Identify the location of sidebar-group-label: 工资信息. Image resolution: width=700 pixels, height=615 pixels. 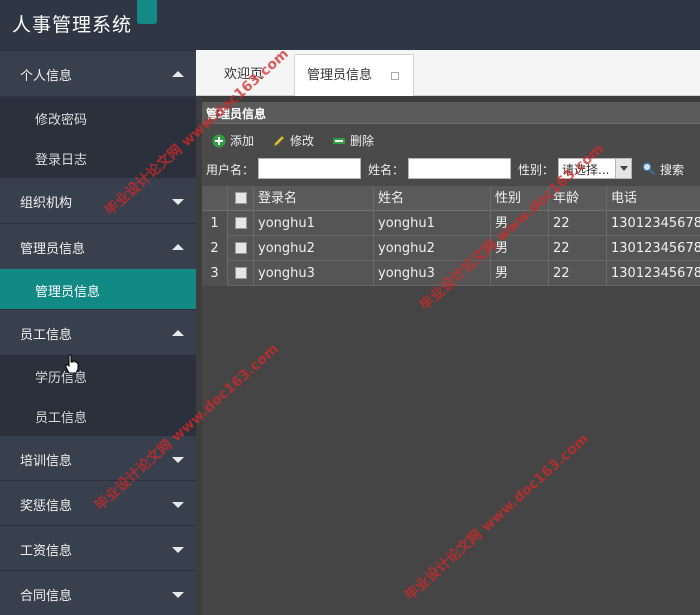
(46, 551).